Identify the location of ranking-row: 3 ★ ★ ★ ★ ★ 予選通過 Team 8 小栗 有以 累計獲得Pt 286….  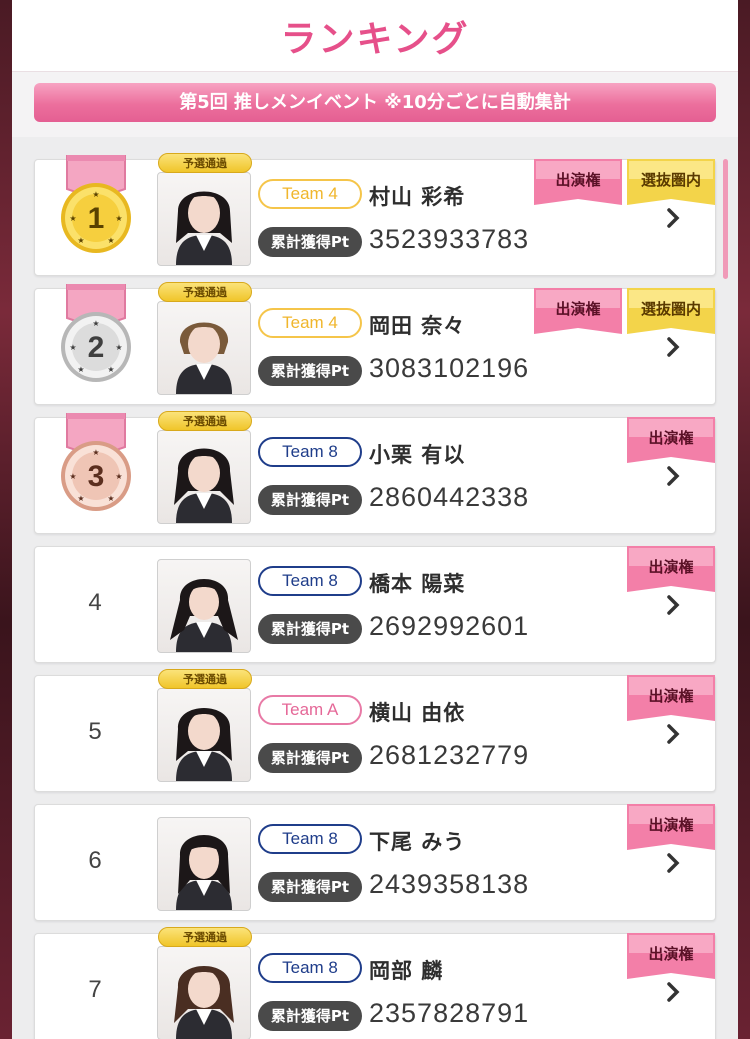
(375, 472).